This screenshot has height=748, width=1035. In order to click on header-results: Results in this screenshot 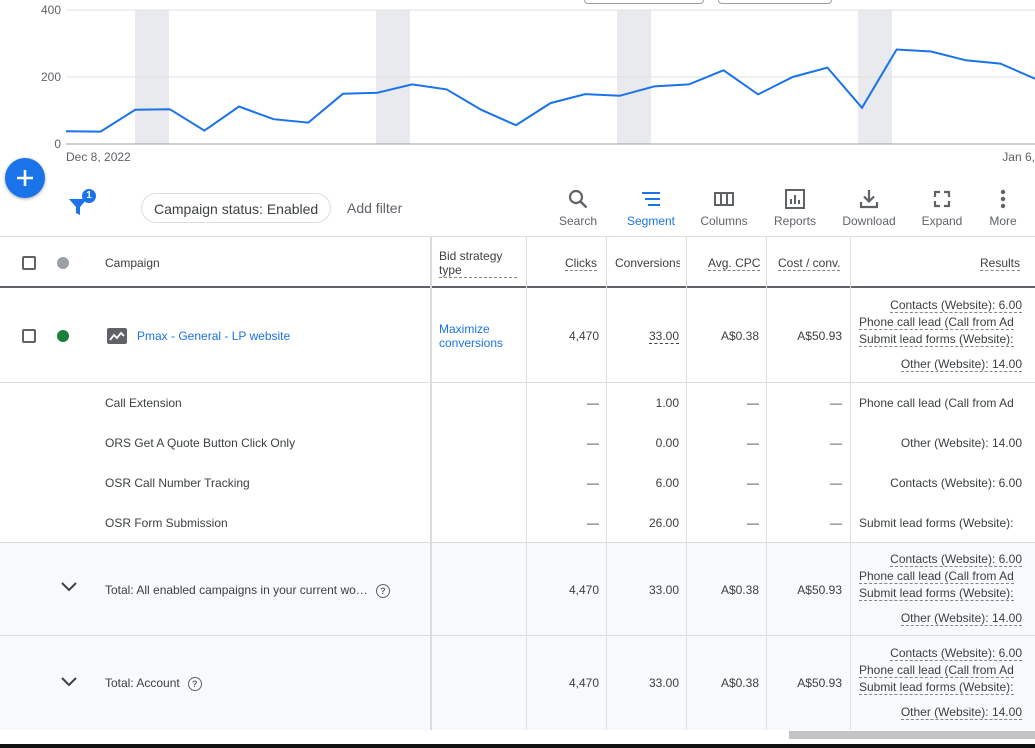, I will do `click(1000, 263)`.